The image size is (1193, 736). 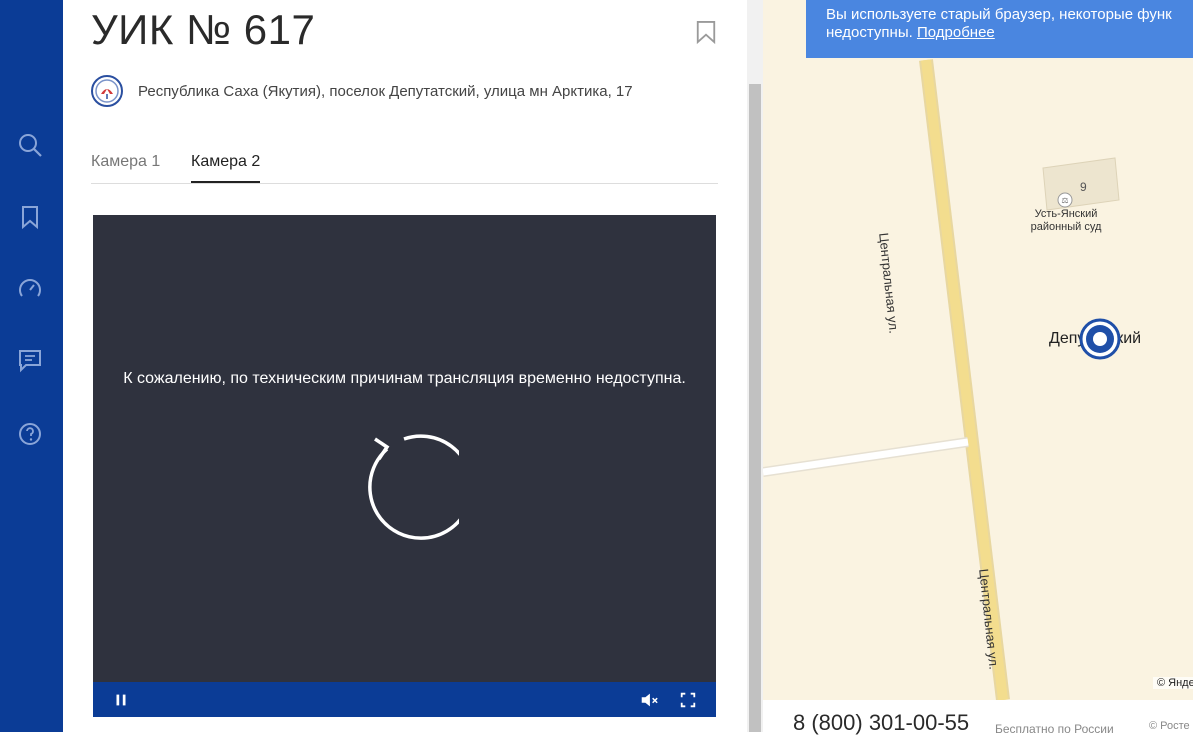 I want to click on player-controls, so click(x=404, y=699).